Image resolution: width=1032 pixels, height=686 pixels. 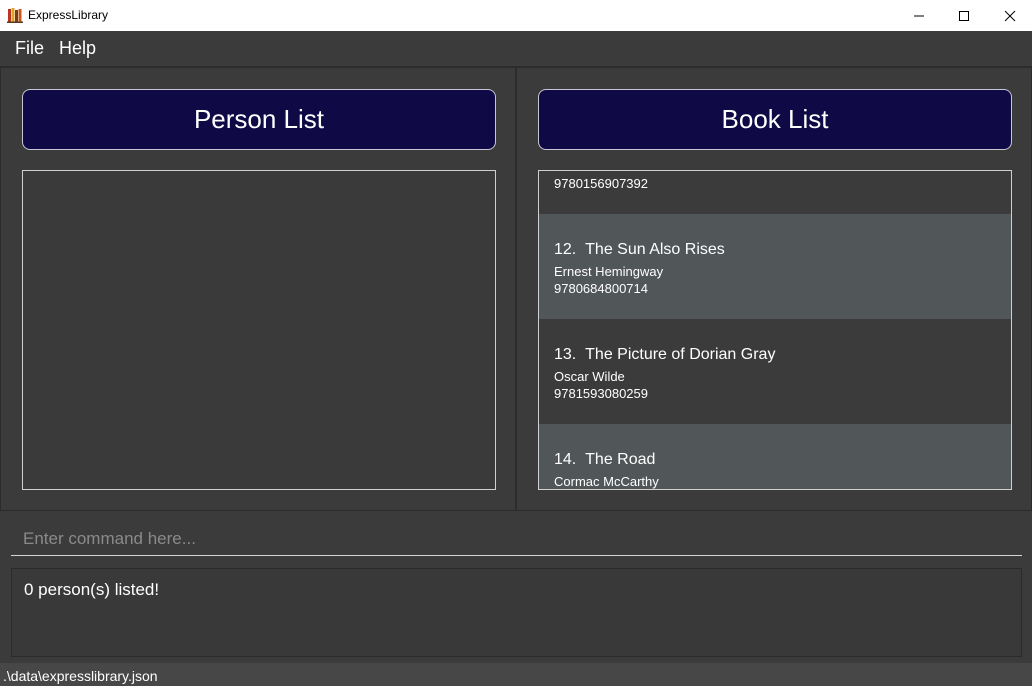 I want to click on menu-bar: File Help, so click(x=516, y=49).